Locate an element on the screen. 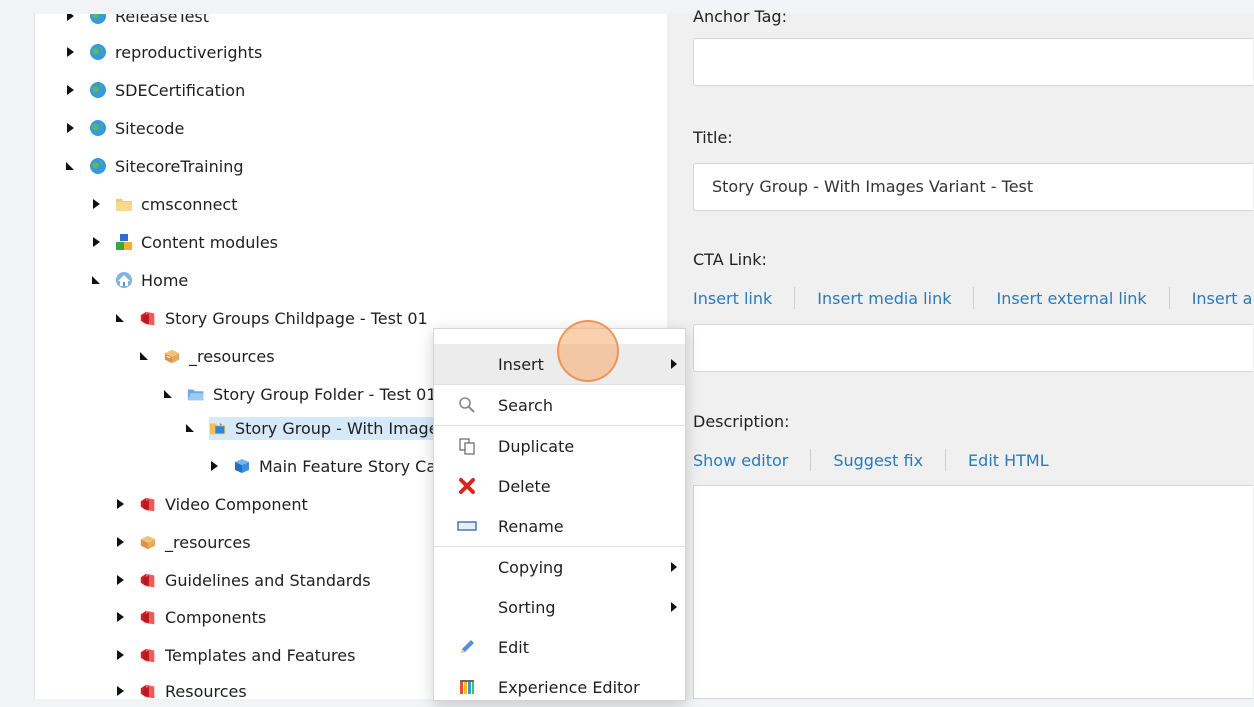 The width and height of the screenshot is (1254, 707). description-label: Description: is located at coordinates (741, 421).